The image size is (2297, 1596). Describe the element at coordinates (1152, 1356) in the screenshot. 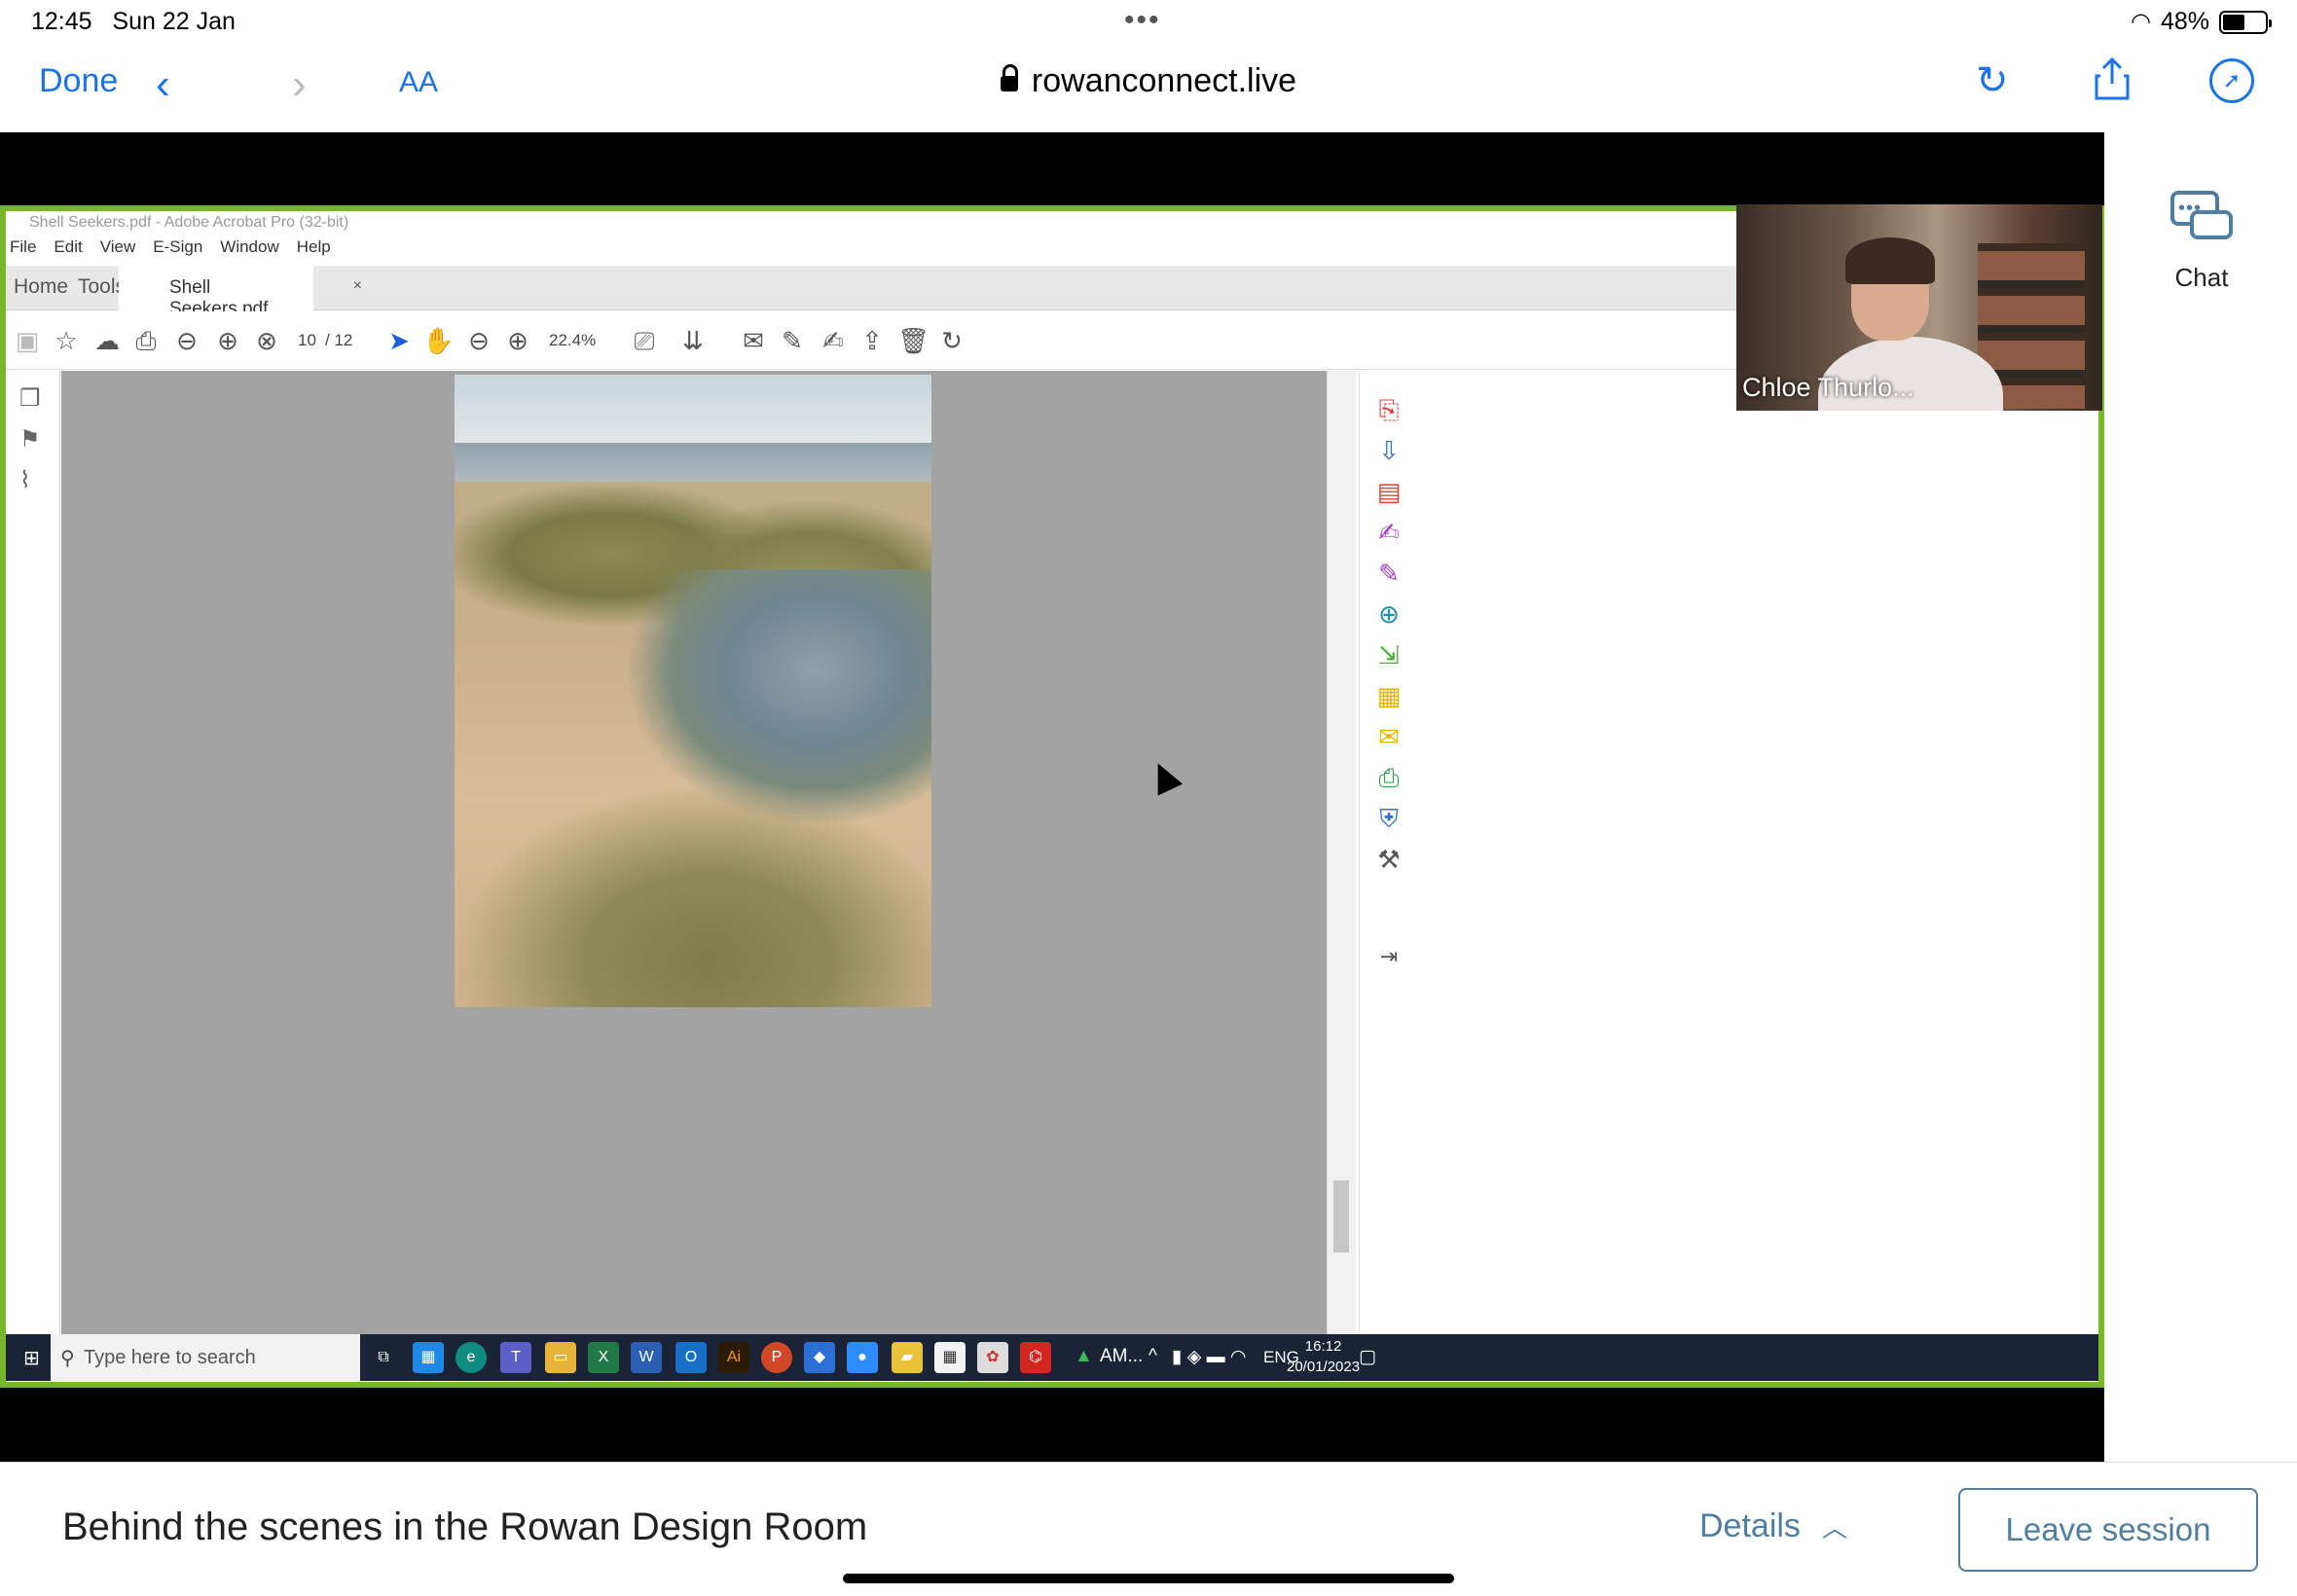

I see `tray-chevron-icon: ^` at that location.